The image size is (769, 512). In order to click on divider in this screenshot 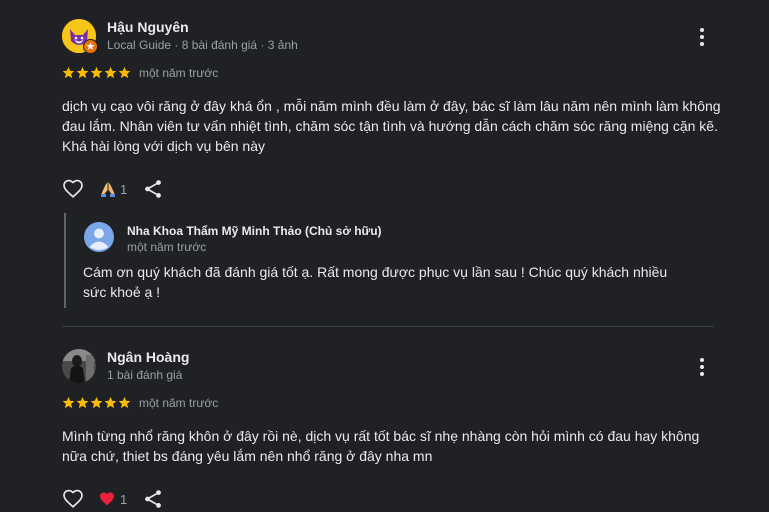, I will do `click(388, 326)`.